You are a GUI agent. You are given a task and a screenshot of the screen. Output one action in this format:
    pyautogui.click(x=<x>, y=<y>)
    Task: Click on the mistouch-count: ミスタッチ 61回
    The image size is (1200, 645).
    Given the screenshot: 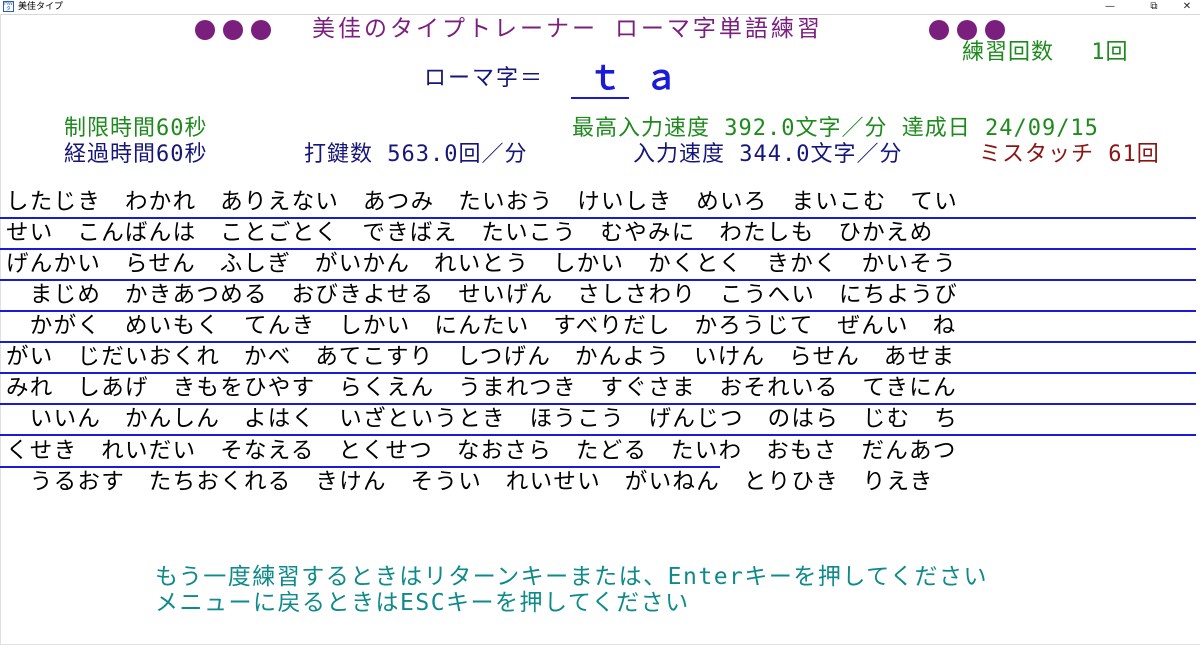 What is the action you would take?
    pyautogui.click(x=1069, y=154)
    